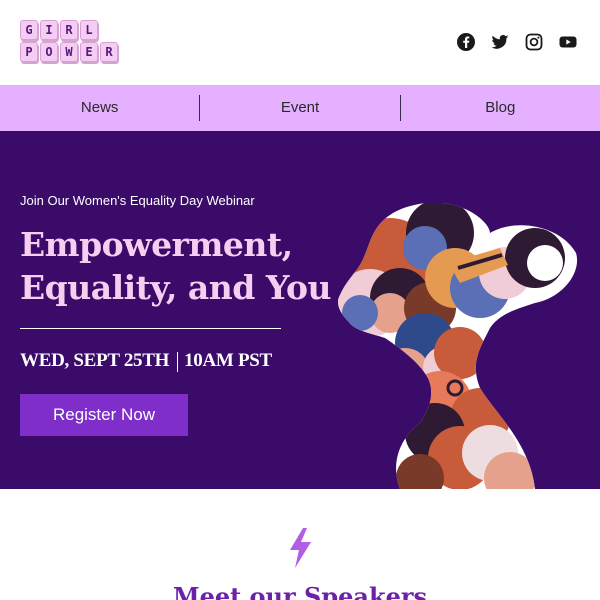 This screenshot has height=600, width=600. What do you see at coordinates (89, 52) in the screenshot?
I see `logo-tile: E` at bounding box center [89, 52].